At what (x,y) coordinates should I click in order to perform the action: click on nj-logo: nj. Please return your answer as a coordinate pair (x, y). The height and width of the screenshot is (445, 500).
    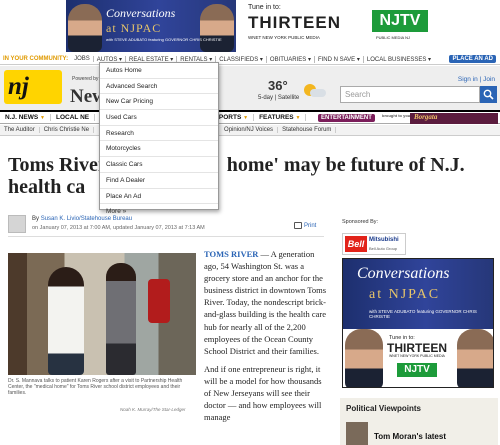
    Looking at the image, I should click on (33, 87).